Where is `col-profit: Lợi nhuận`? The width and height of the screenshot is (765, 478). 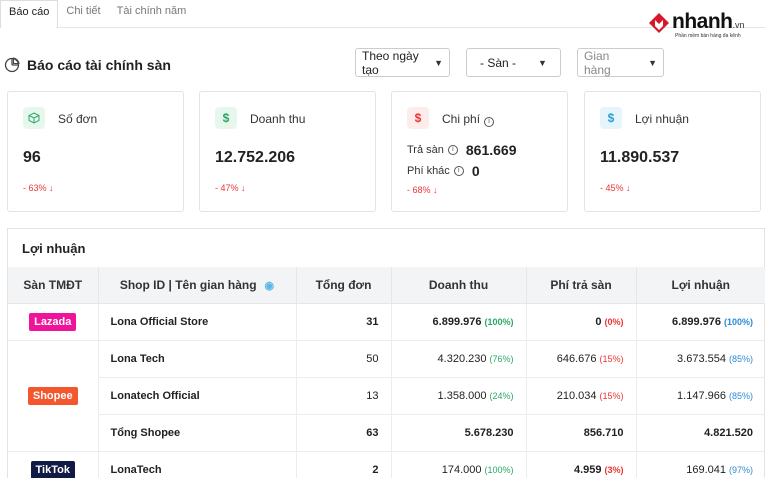 col-profit: Lợi nhuận is located at coordinates (700, 285).